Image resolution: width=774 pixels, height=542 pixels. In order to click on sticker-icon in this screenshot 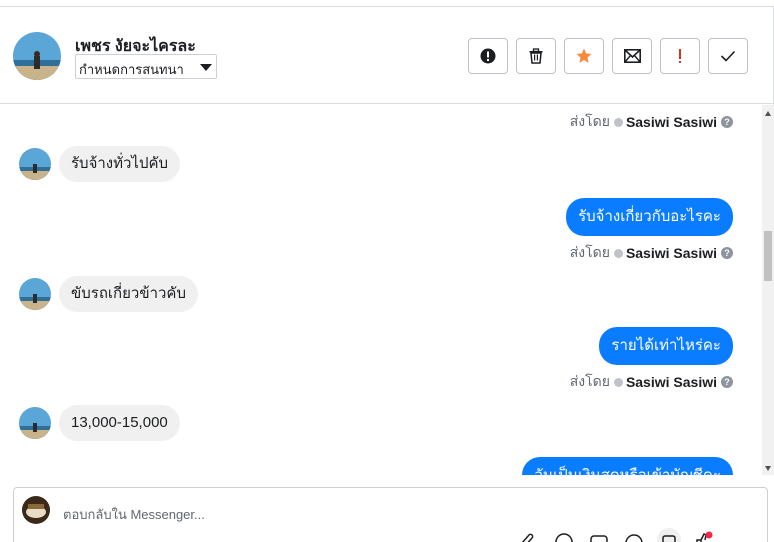, I will do `click(634, 535)`.